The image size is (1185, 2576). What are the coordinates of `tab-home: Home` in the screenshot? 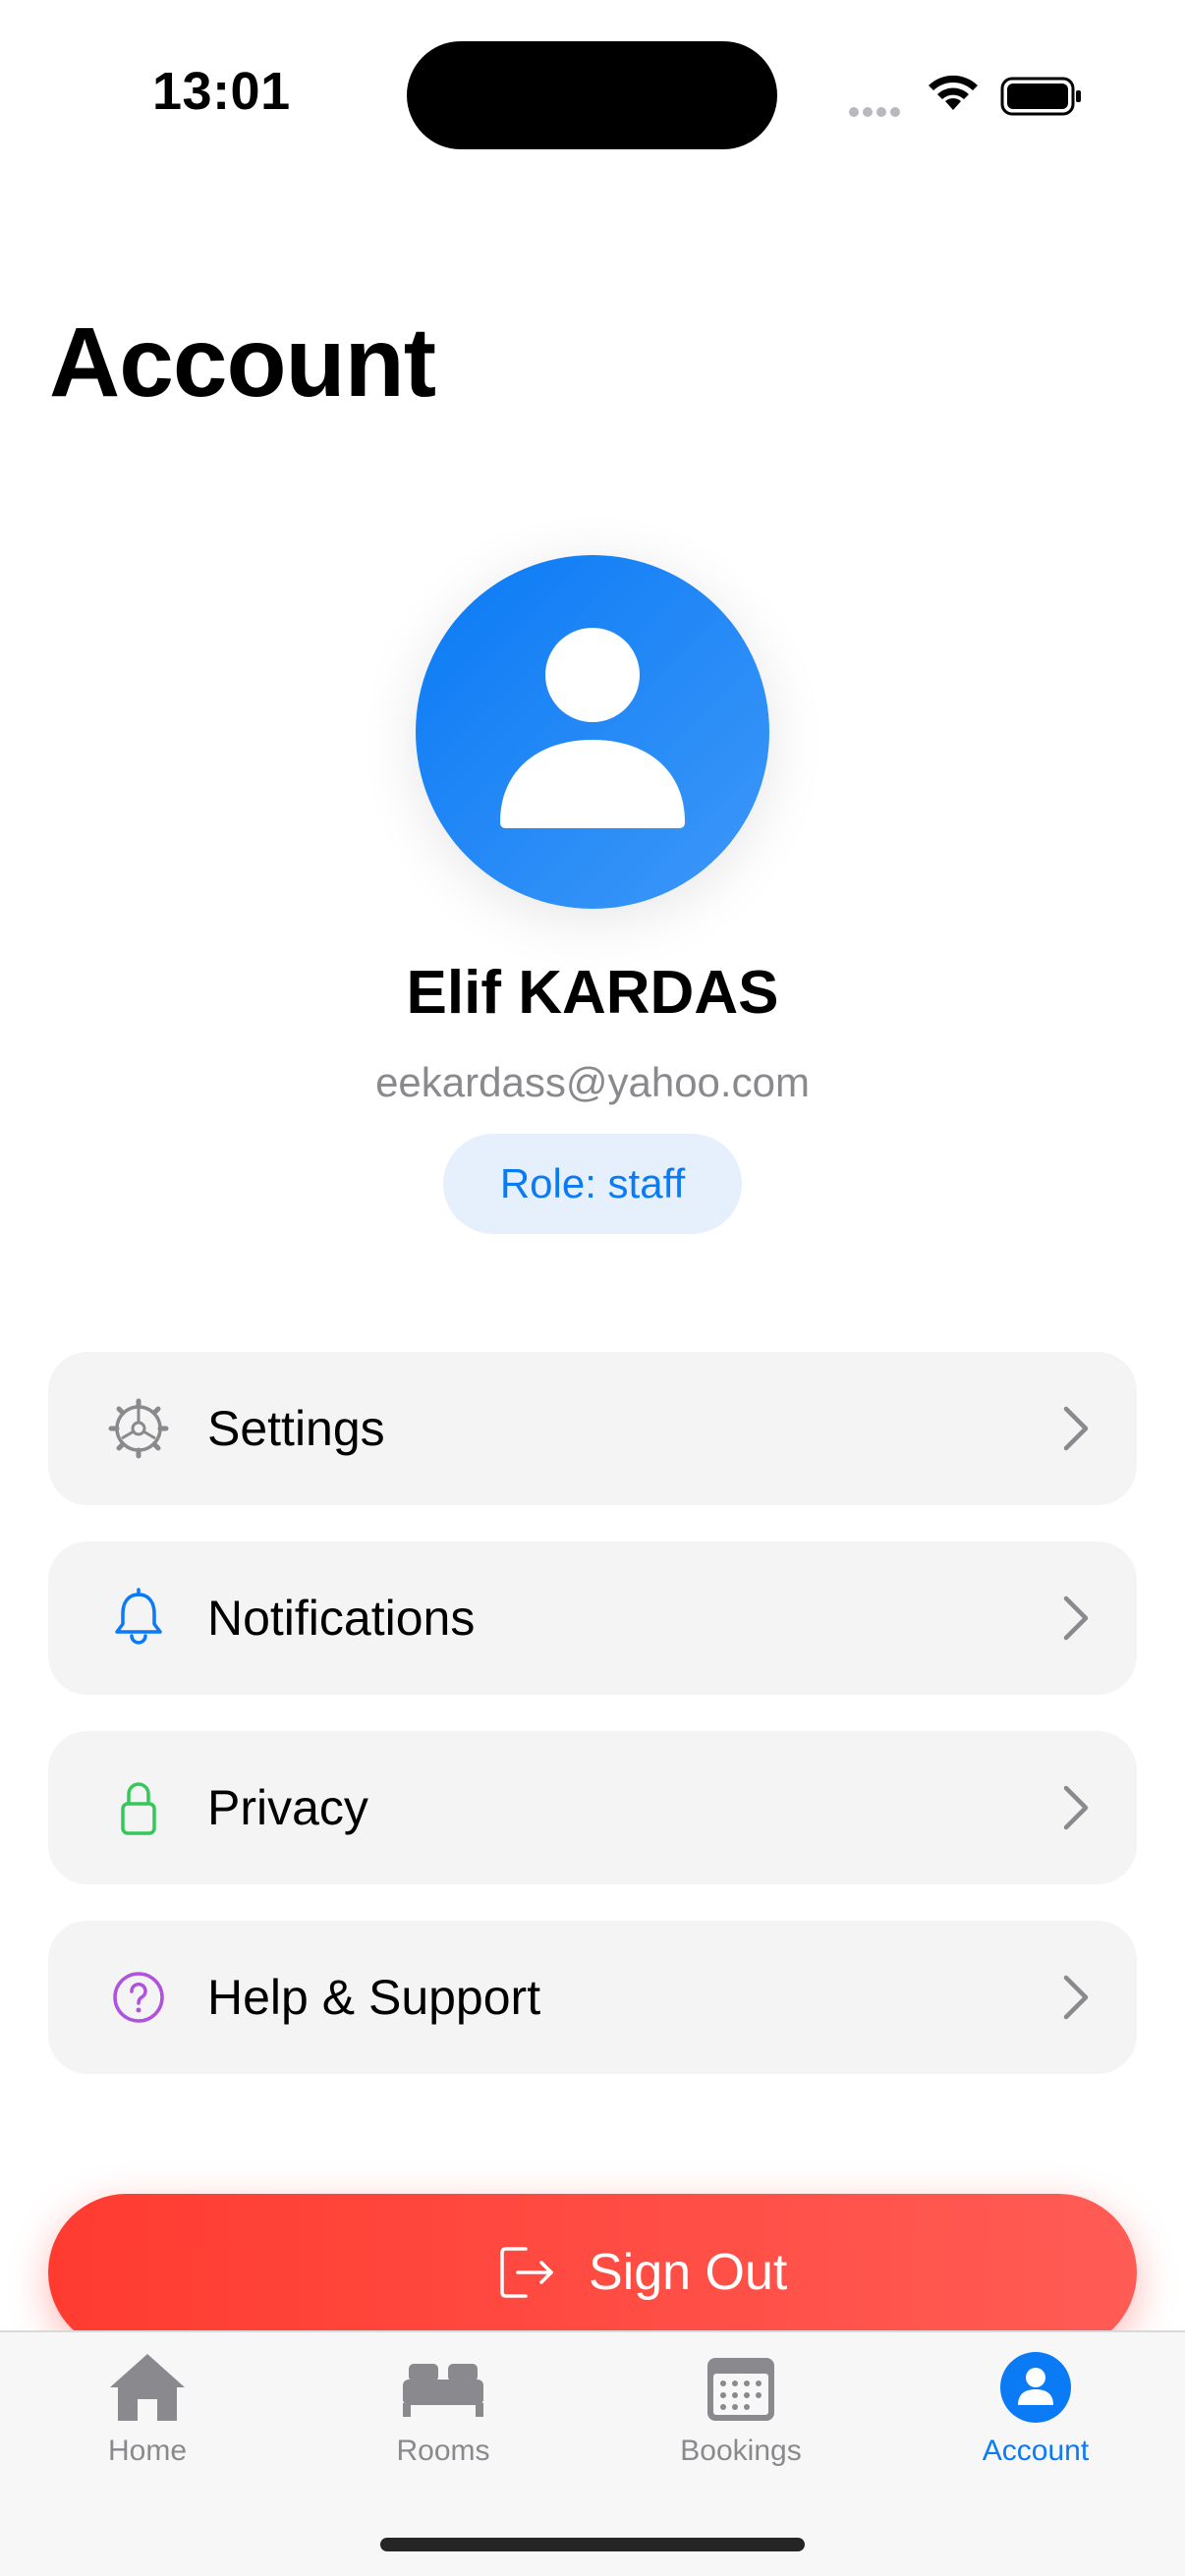 It's located at (147, 2419).